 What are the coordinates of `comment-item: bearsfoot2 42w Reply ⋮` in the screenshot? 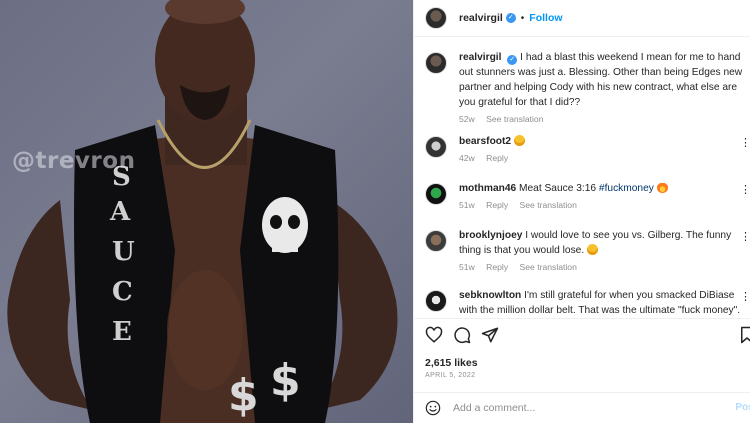 It's located at (587, 148).